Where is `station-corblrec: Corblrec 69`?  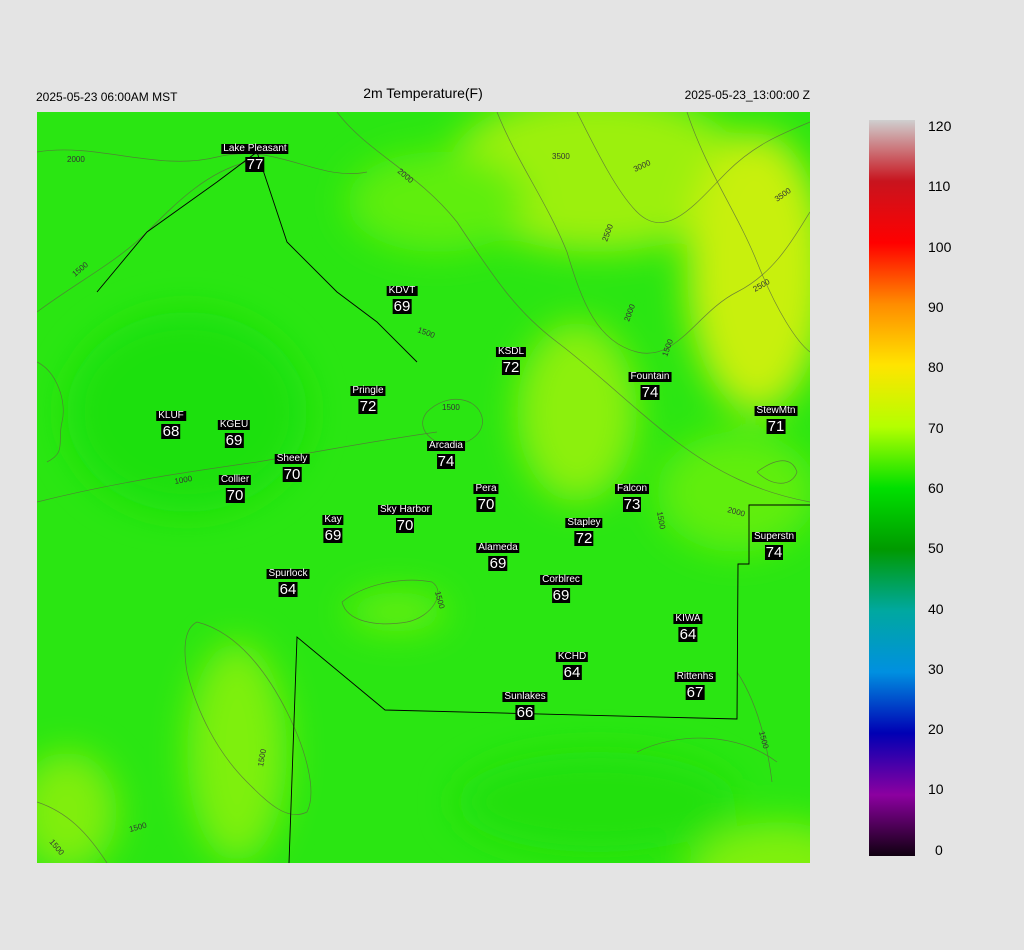 station-corblrec: Corblrec 69 is located at coordinates (561, 586).